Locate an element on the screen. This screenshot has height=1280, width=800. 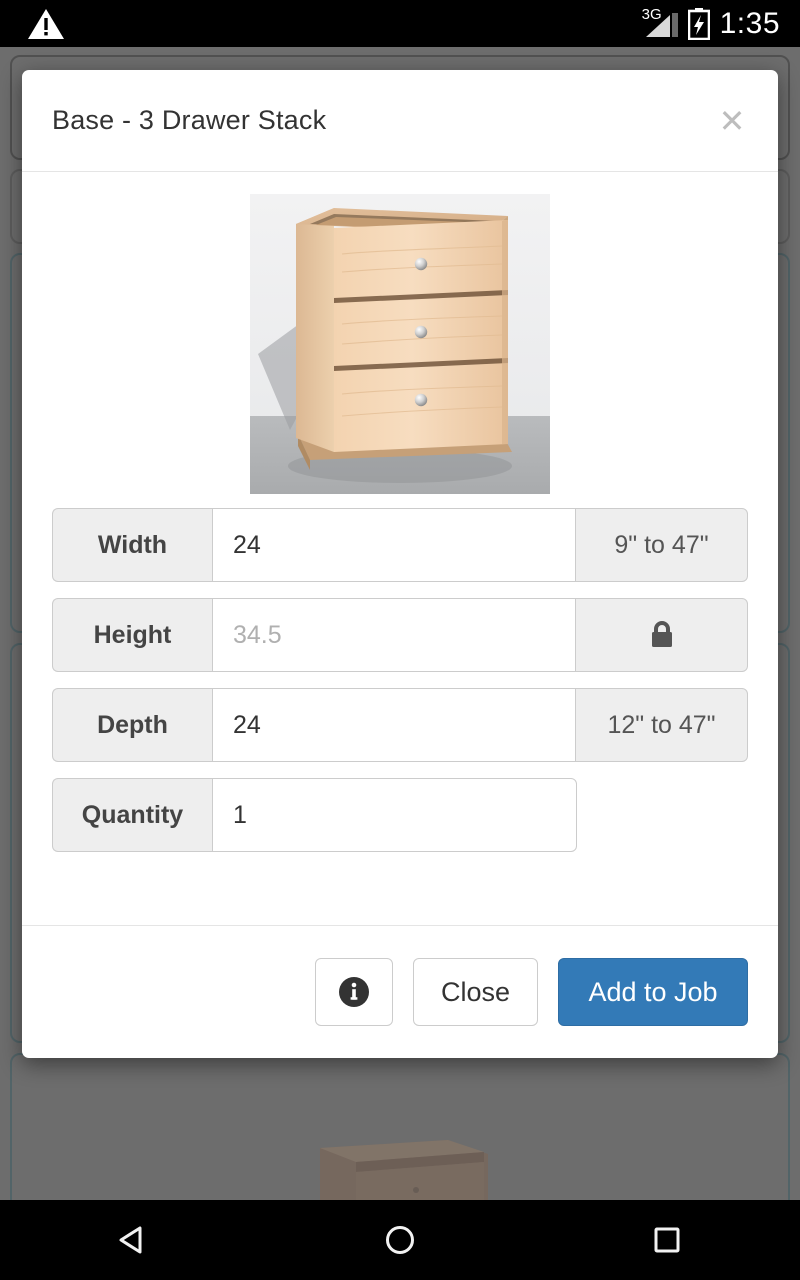
field-row-height: Height is located at coordinates (400, 635).